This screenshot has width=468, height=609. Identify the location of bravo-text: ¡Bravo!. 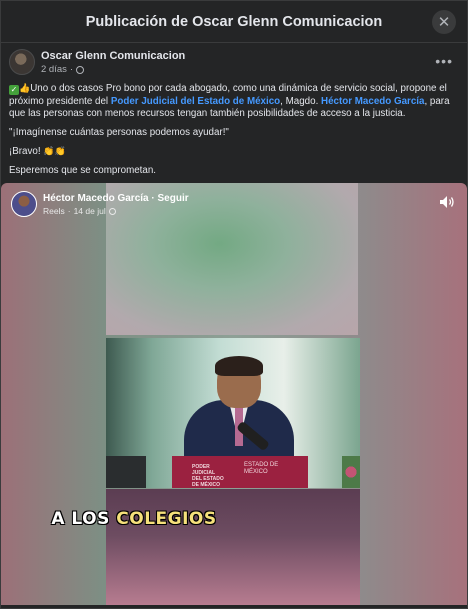
(25, 151).